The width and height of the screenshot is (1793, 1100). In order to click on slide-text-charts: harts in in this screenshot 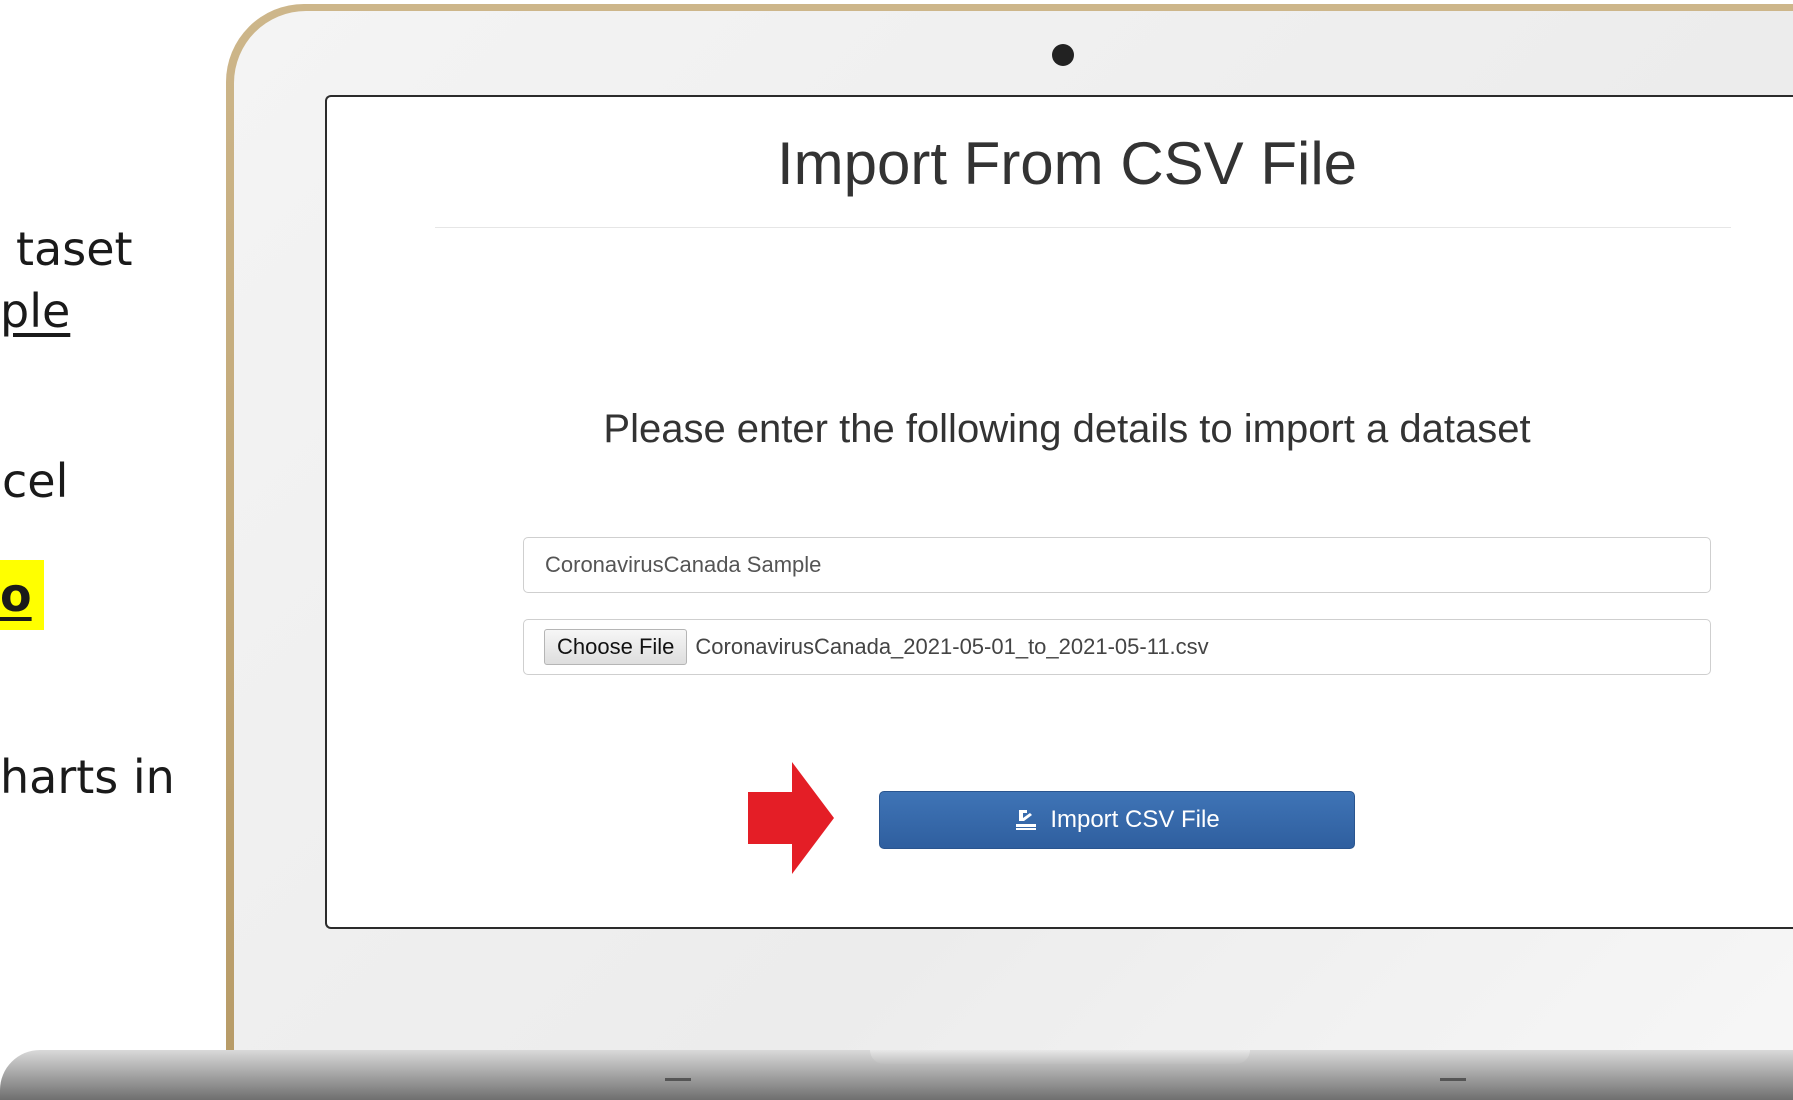, I will do `click(87, 777)`.